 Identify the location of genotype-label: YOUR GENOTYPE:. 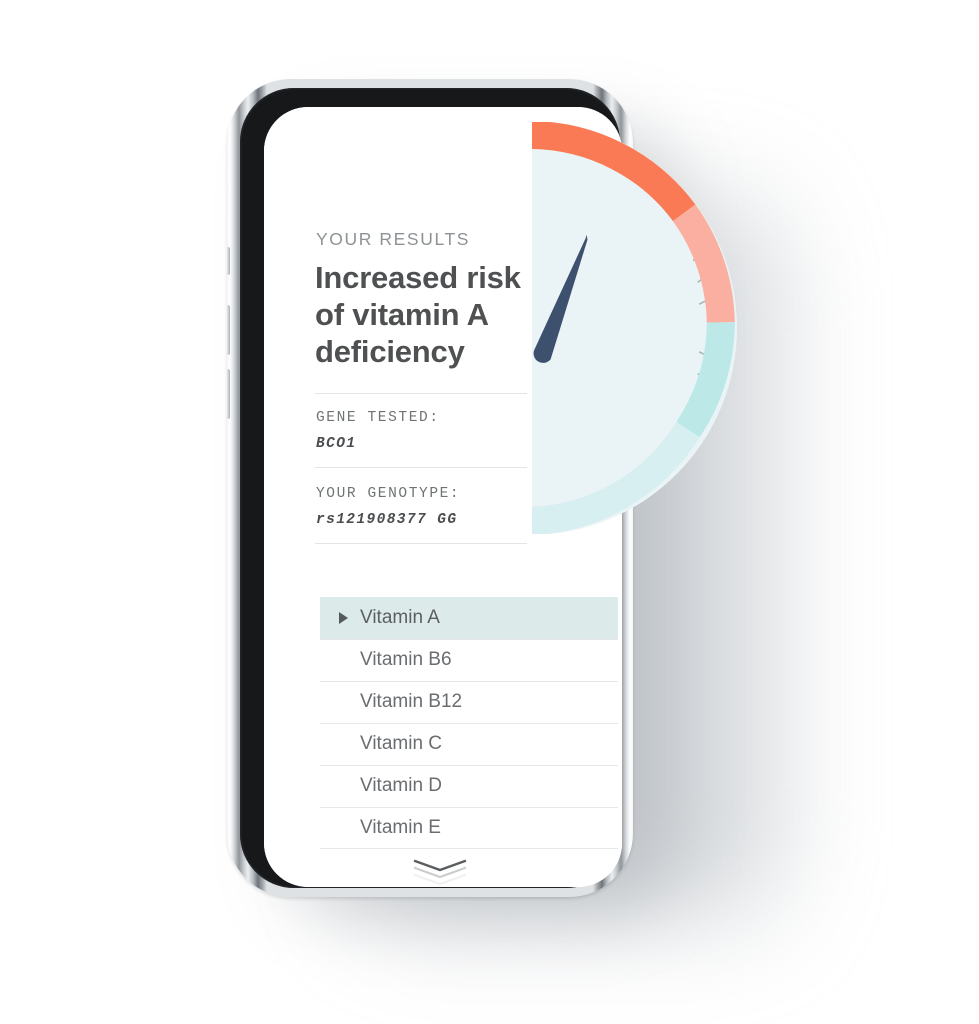
(388, 494).